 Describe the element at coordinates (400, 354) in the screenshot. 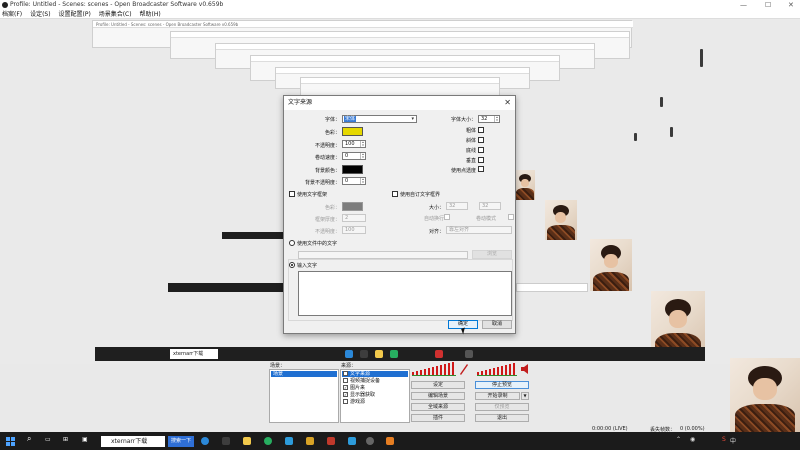

I see `nested-windows-taskbar: xternarr下载` at that location.